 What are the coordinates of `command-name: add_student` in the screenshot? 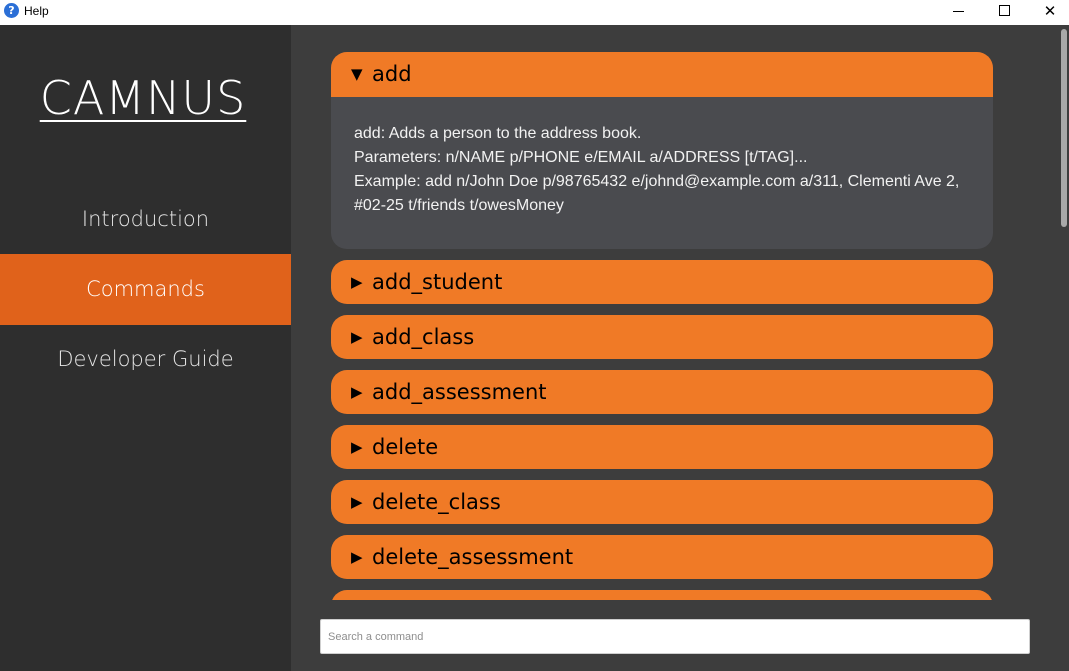 It's located at (437, 282).